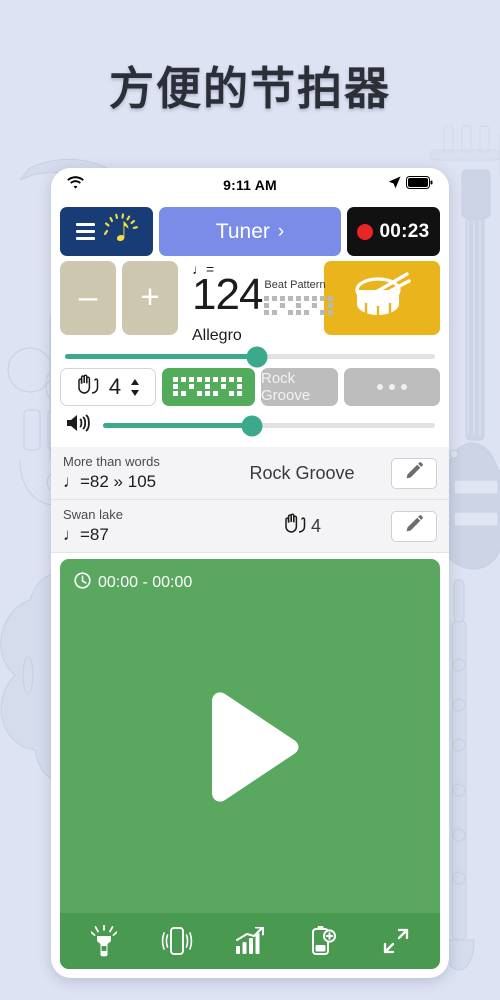  I want to click on plus-icon: +, so click(150, 296).